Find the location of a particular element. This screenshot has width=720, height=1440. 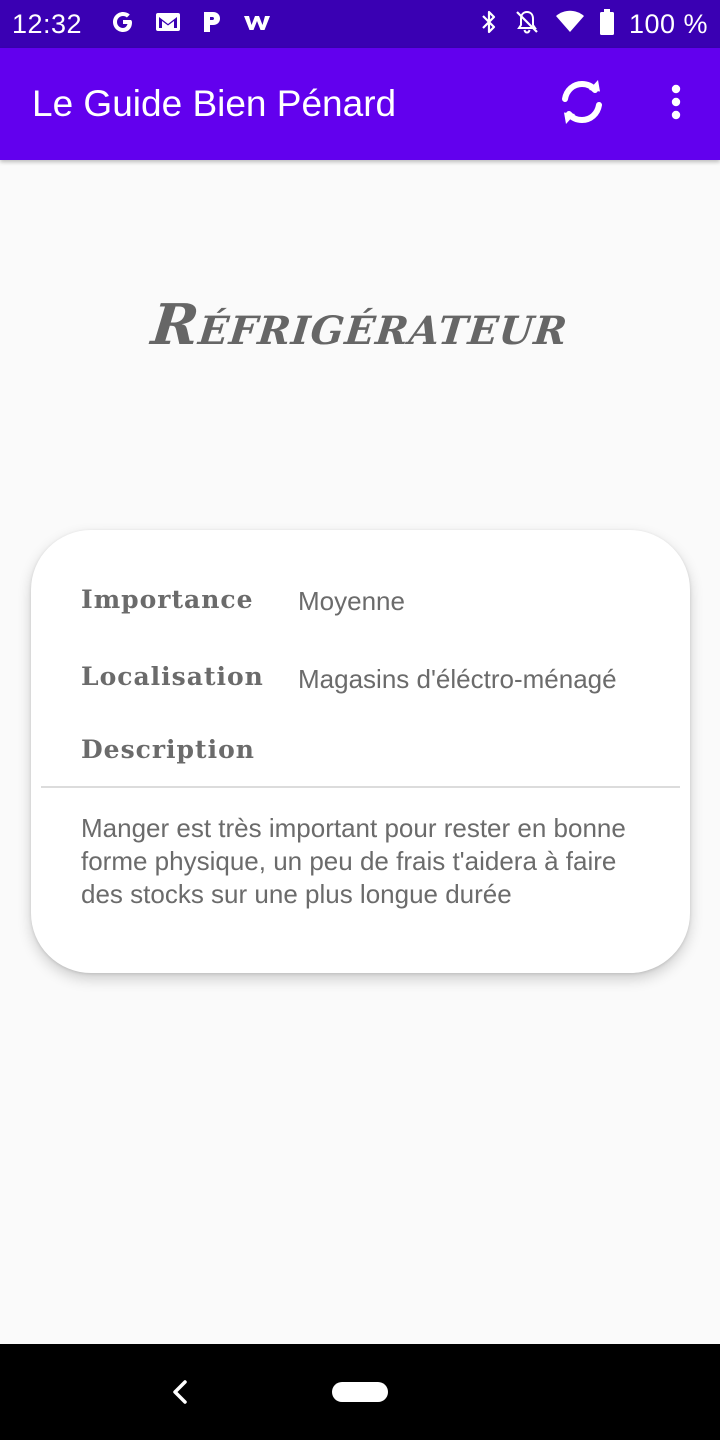

status-bar: 12:32 100 % is located at coordinates (360, 24).